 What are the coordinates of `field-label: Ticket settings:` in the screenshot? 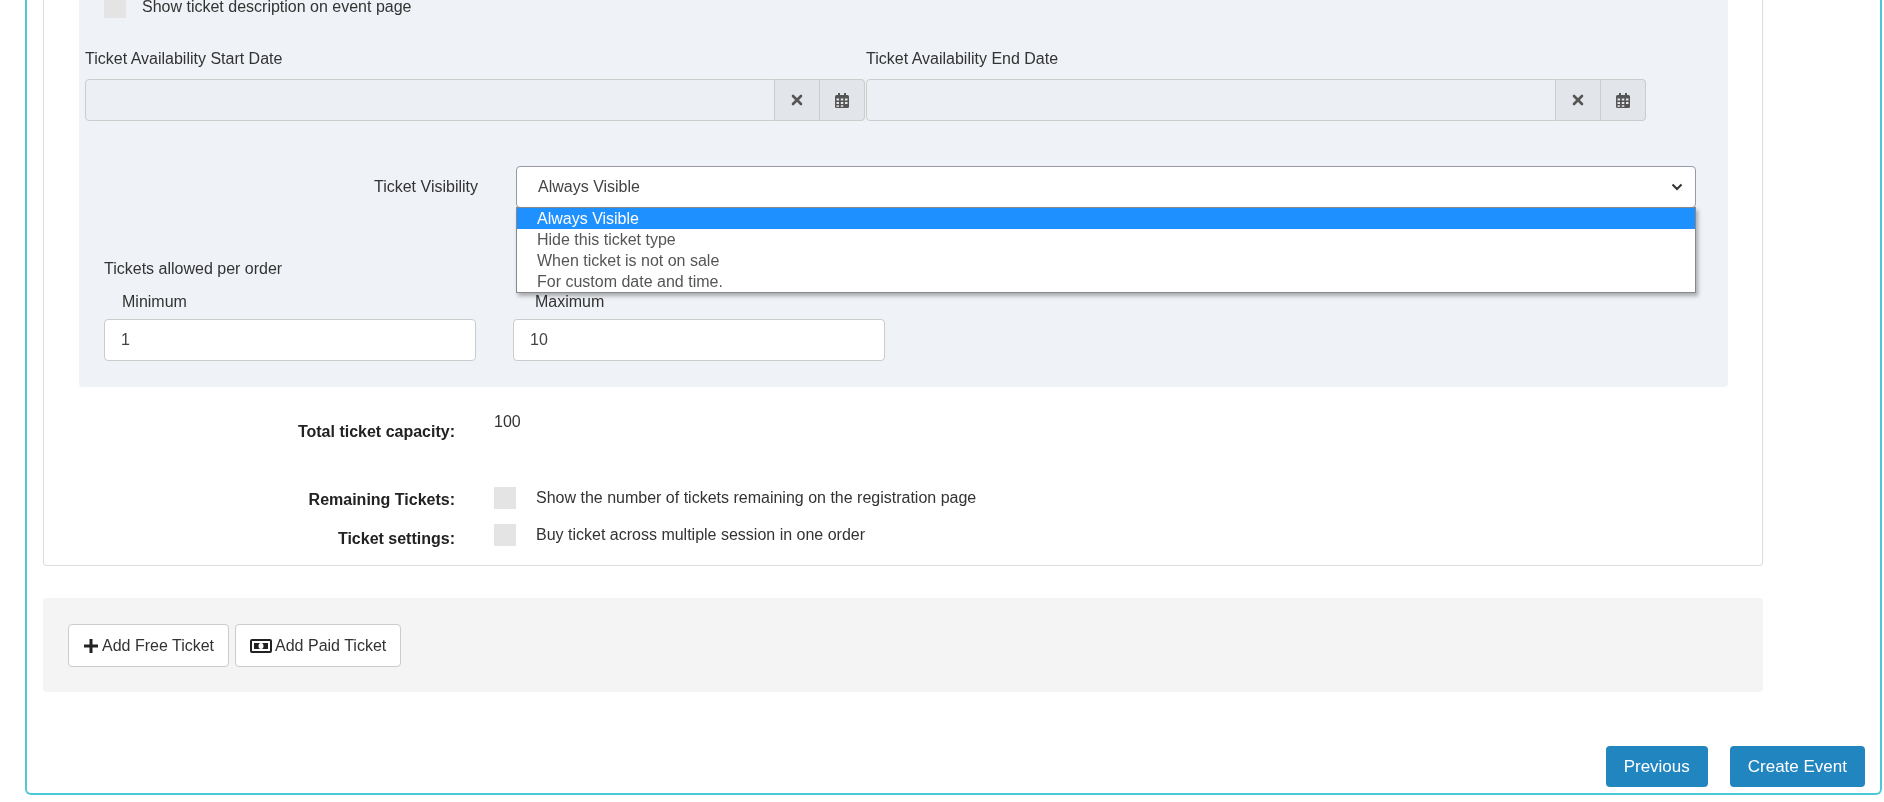 It's located at (396, 538).